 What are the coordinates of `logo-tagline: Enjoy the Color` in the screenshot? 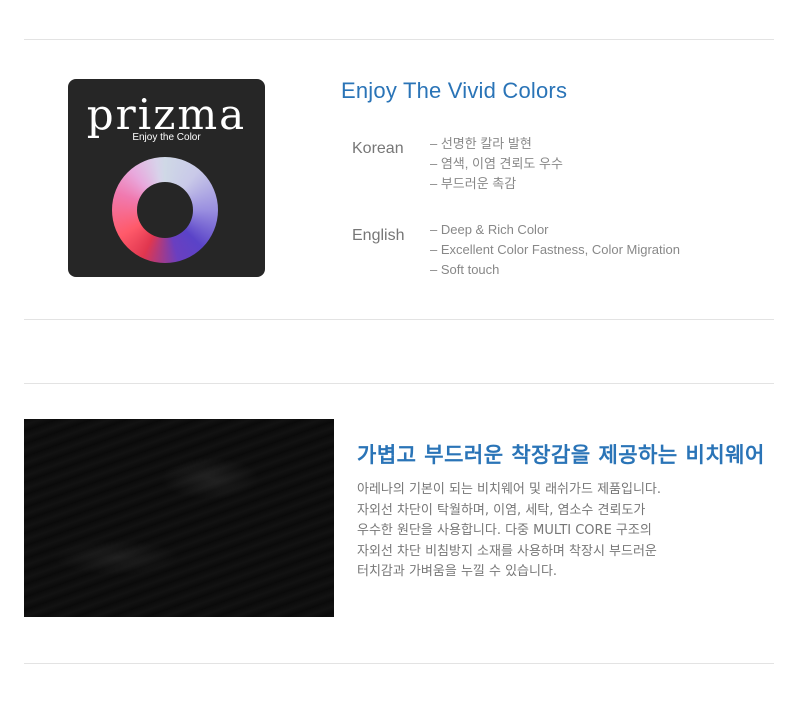 It's located at (166, 137).